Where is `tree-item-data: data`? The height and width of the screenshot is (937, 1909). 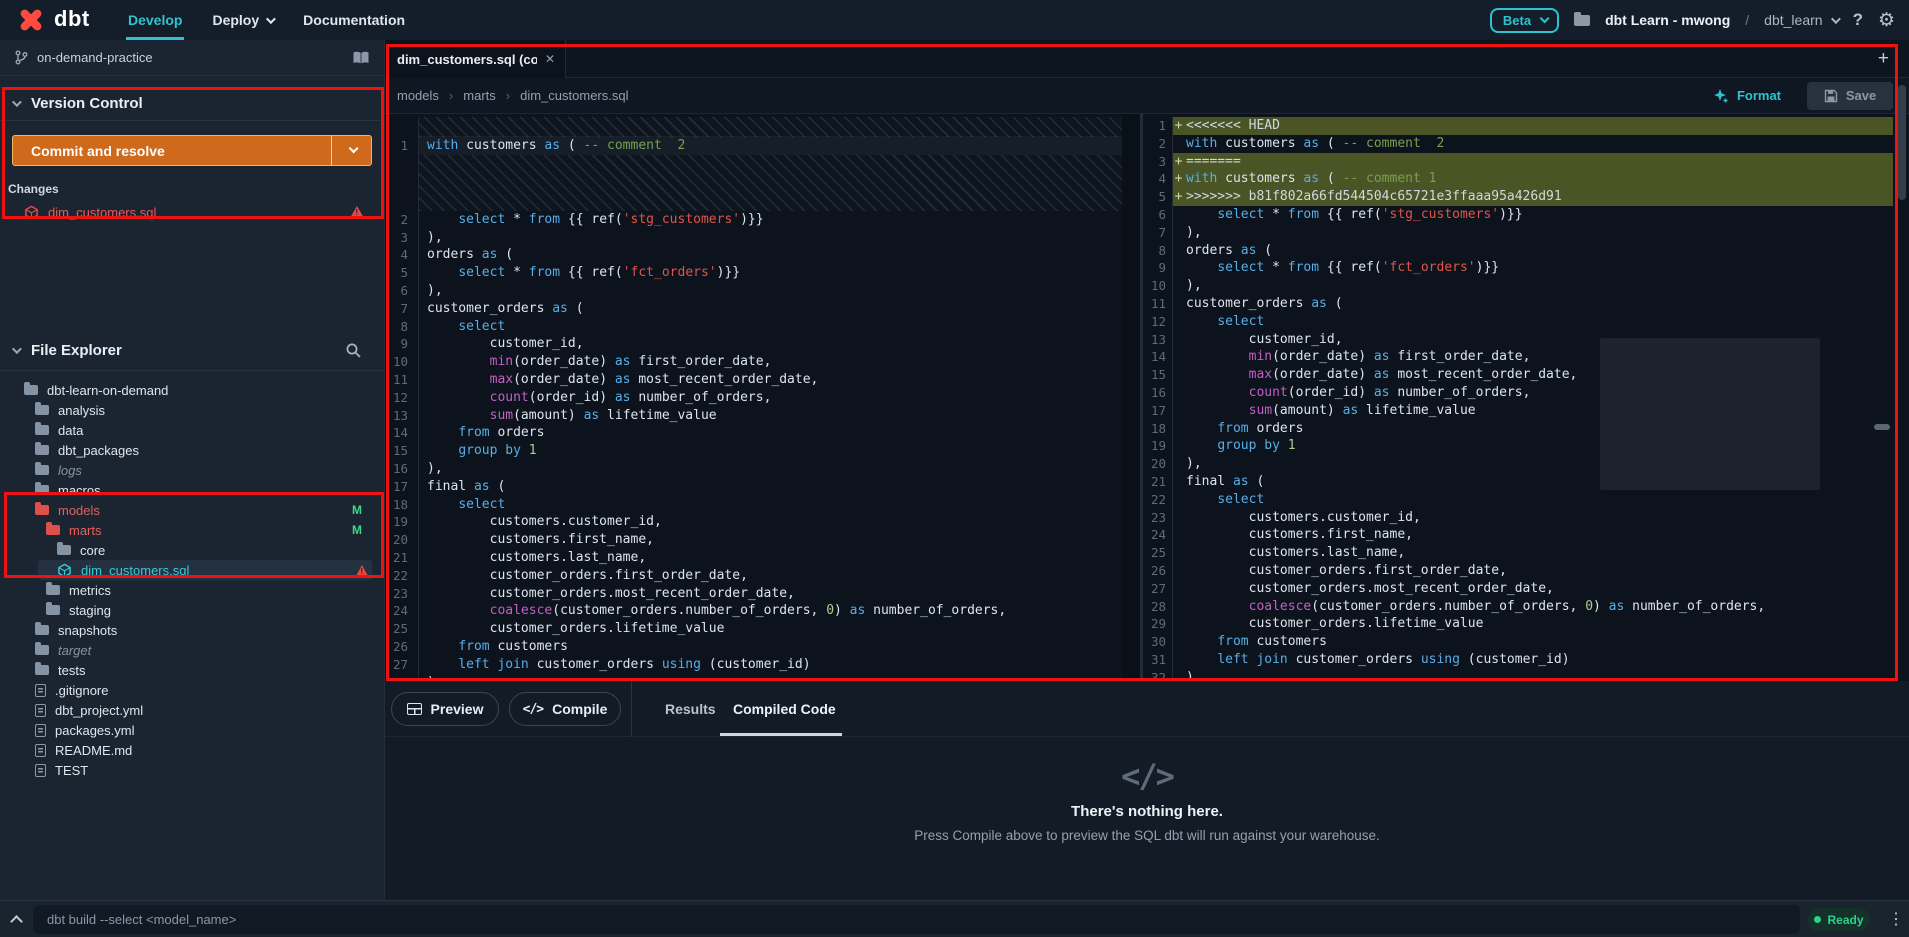 tree-item-data: data is located at coordinates (192, 430).